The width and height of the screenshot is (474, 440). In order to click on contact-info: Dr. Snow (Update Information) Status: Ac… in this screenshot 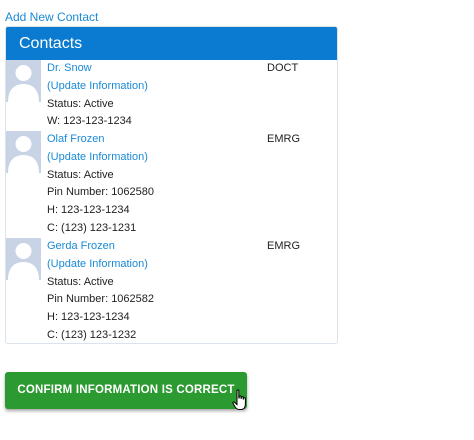, I will do `click(97, 95)`.